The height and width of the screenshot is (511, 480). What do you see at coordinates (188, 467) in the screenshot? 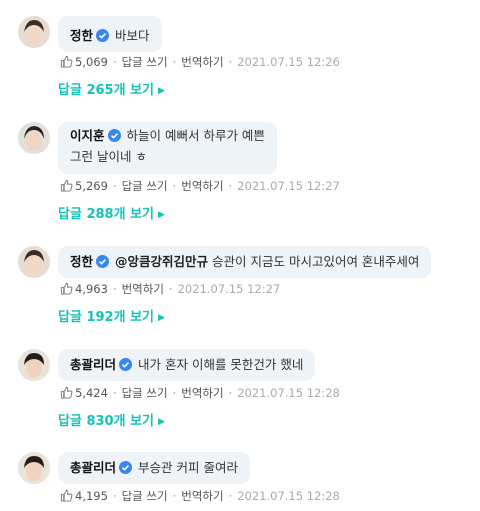
I see `comment-text: 부승관 커피 줄여라` at bounding box center [188, 467].